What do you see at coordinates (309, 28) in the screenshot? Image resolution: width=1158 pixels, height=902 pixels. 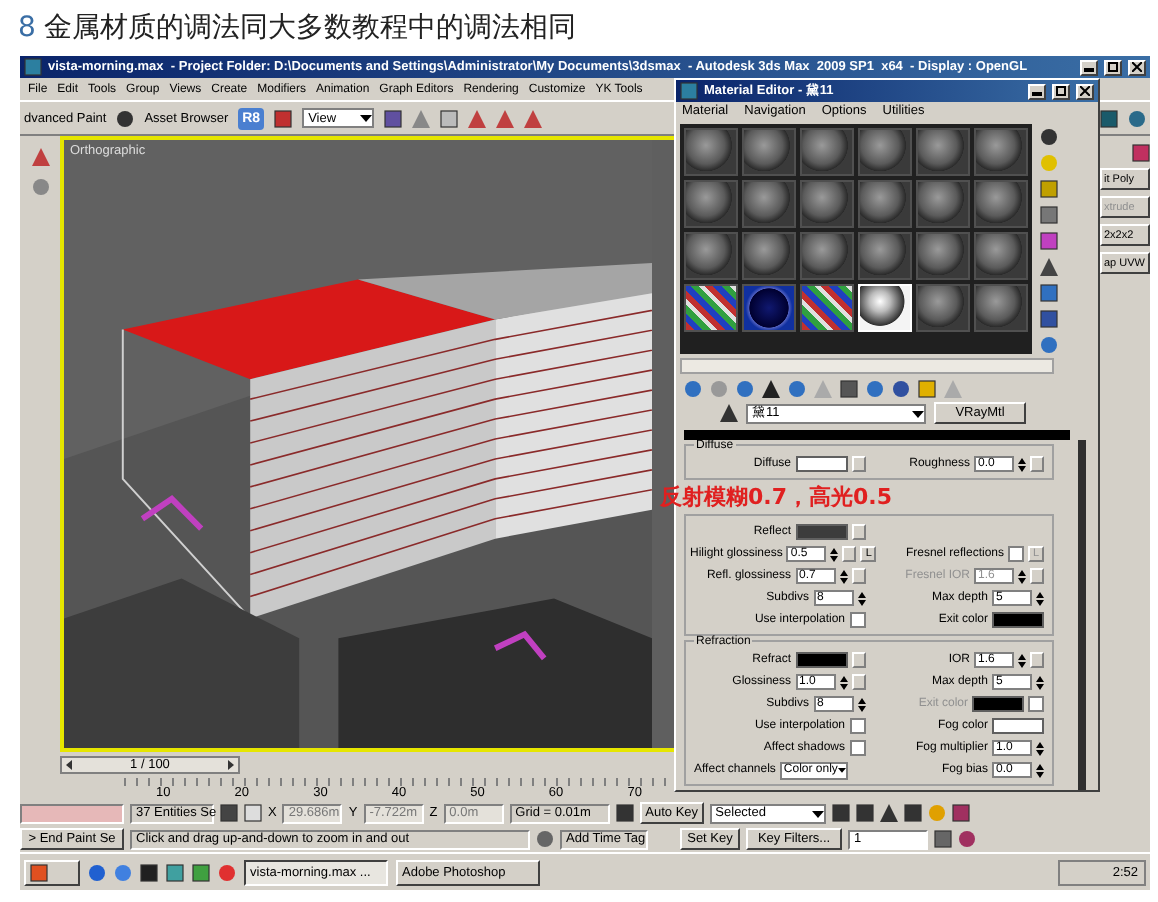 I see `heading-text: 金属材质的调法同大多数教程中的调法相同` at bounding box center [309, 28].